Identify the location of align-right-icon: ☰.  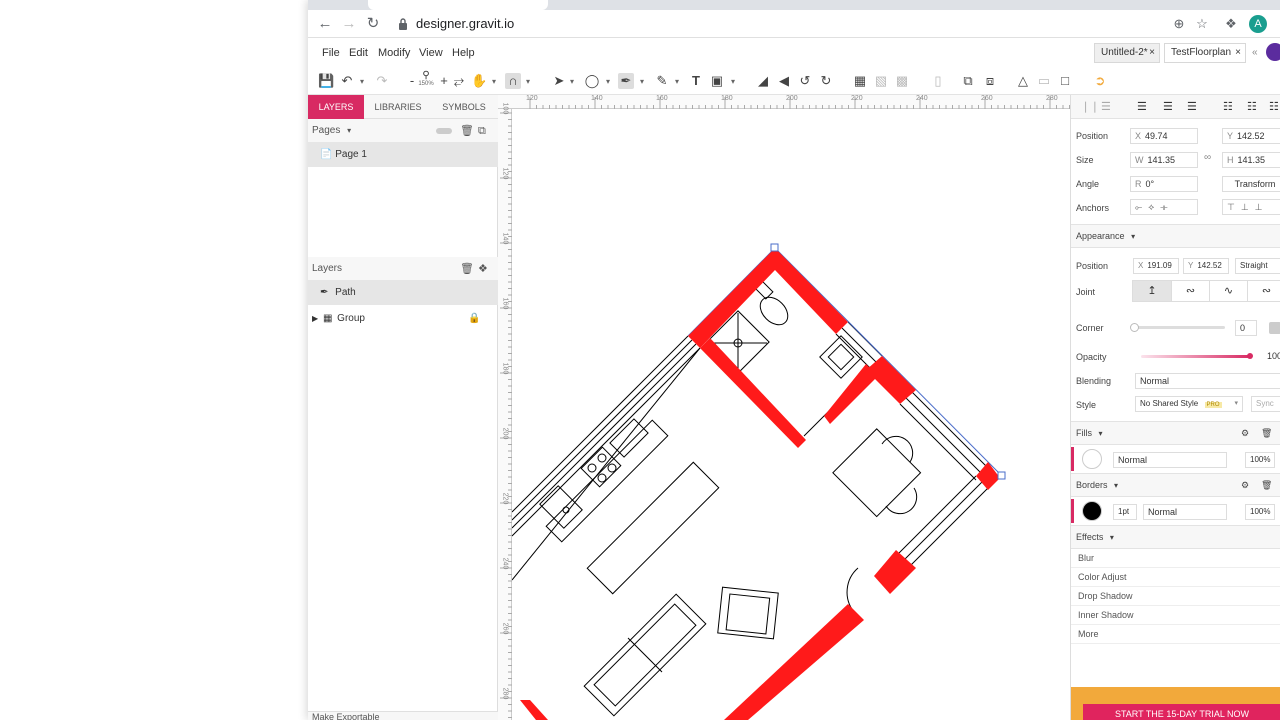
(1192, 106).